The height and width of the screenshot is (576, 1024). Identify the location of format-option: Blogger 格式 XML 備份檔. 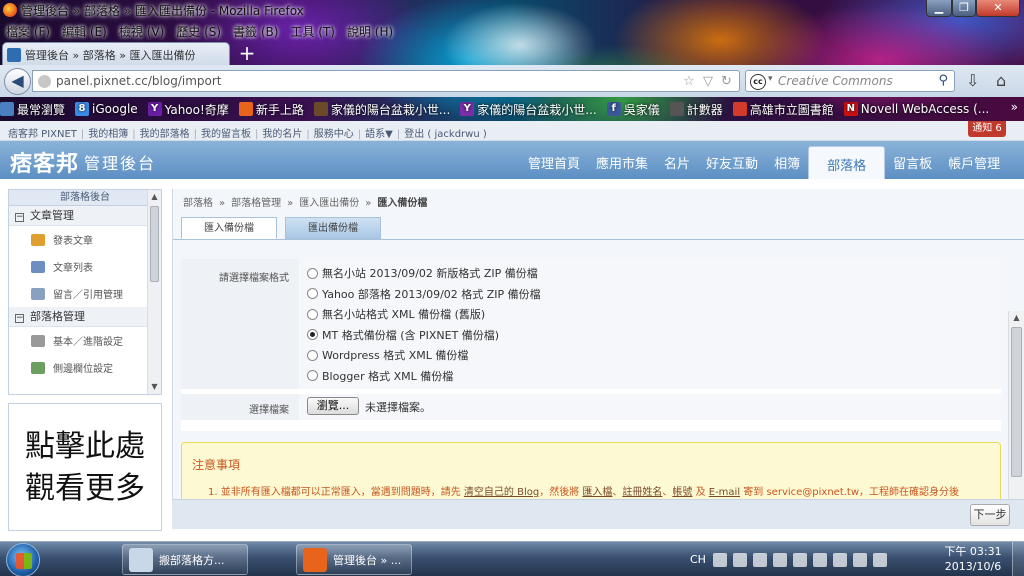
(380, 376).